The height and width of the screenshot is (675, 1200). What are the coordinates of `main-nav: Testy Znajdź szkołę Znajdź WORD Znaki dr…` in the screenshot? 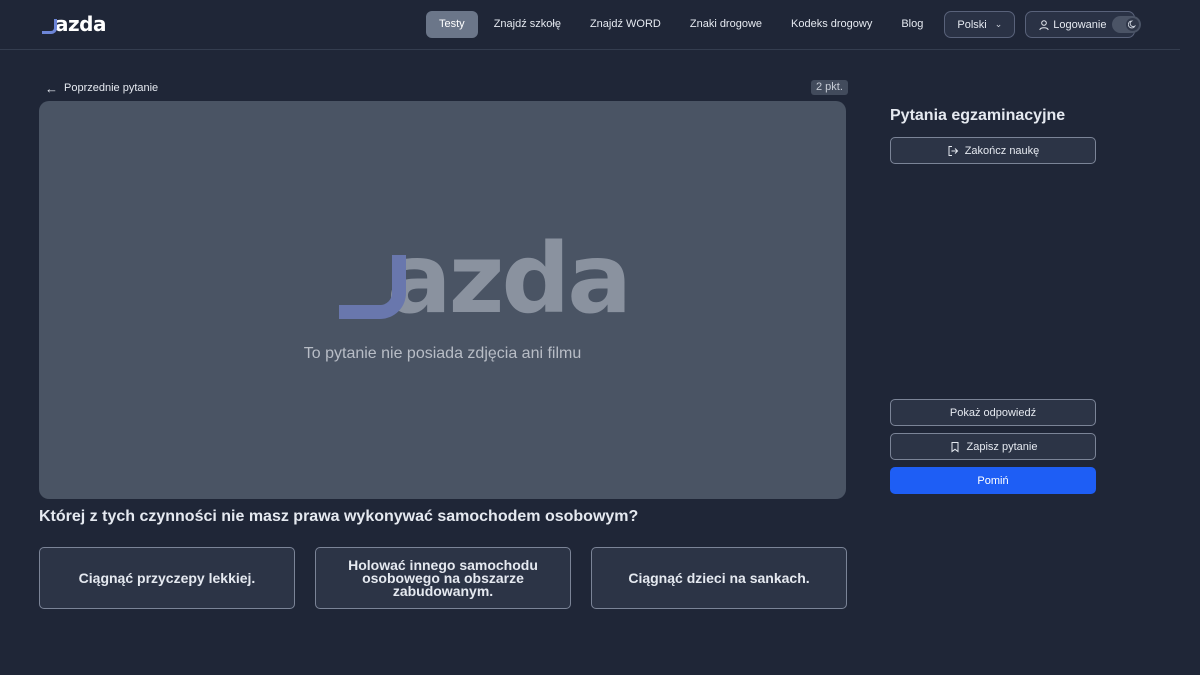 It's located at (785, 24).